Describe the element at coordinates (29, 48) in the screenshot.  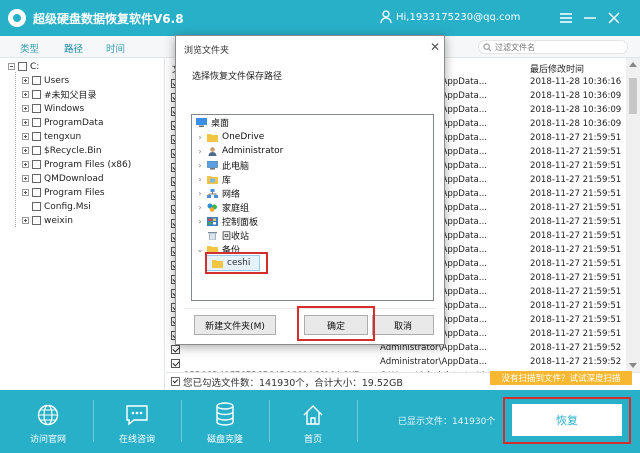
I see `tab-type: 类型` at that location.